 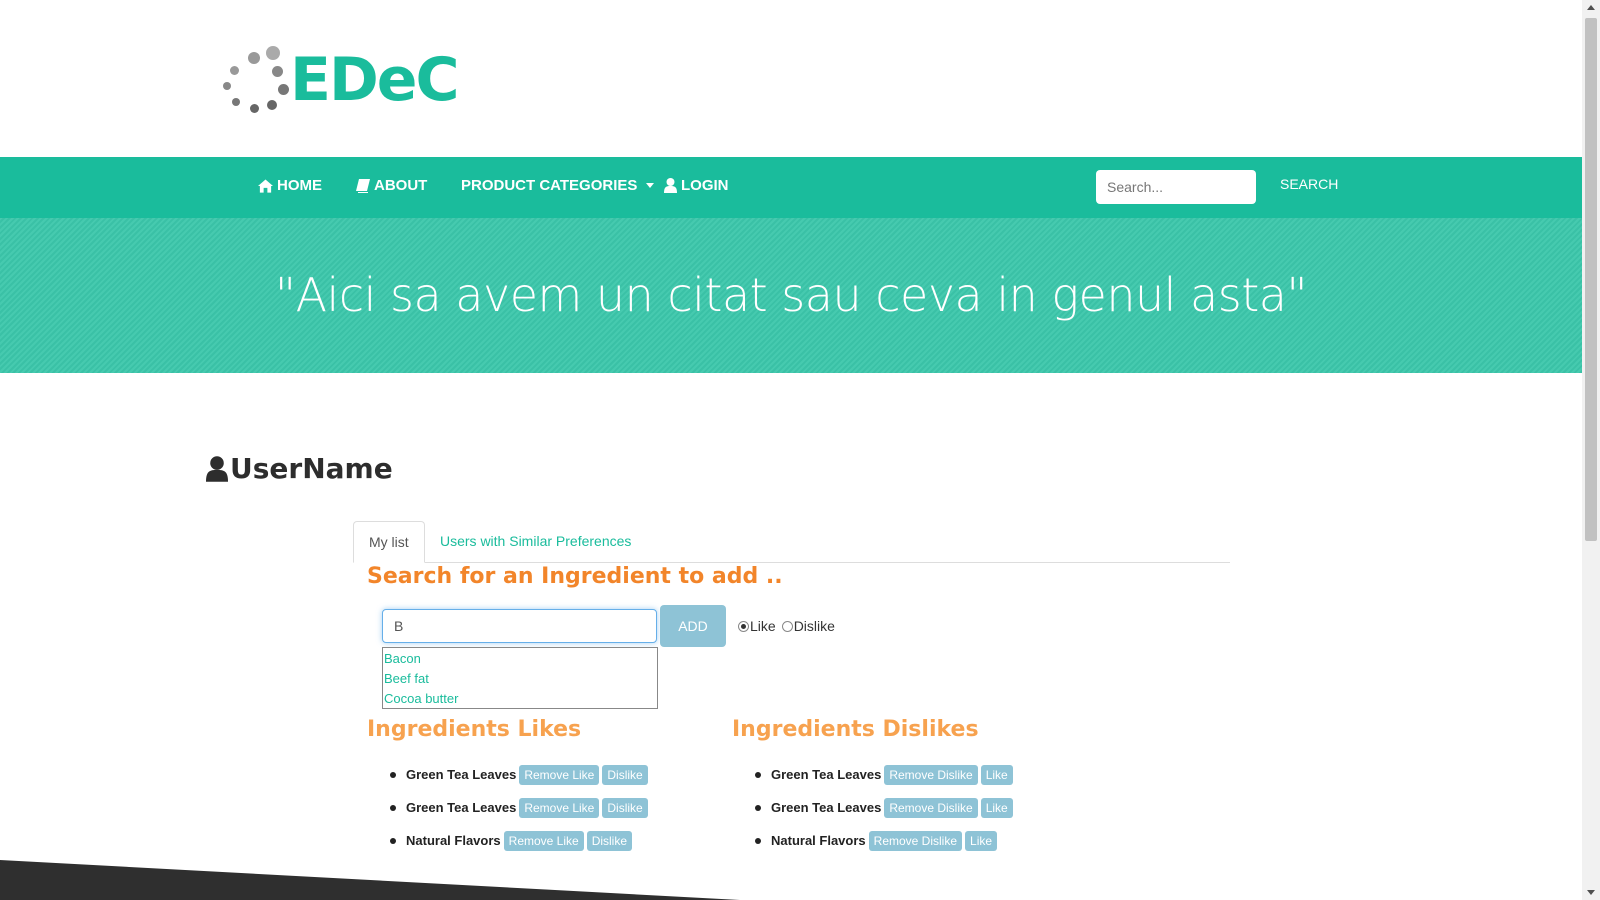 I want to click on nav-product-categories: PRODUCT CATEGORIES, so click(x=558, y=185).